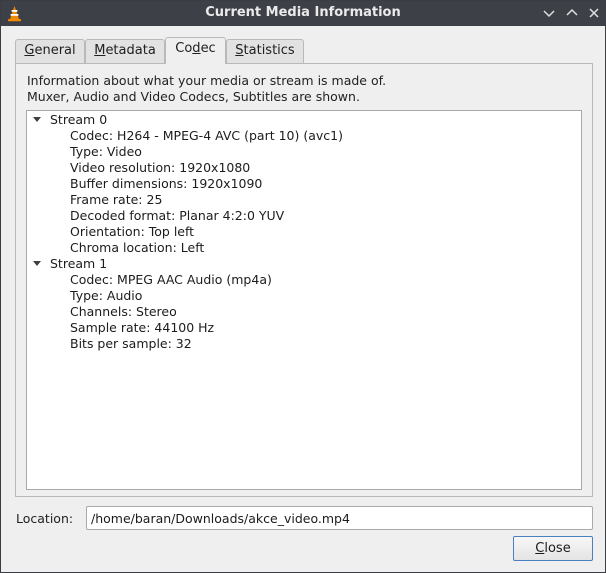  Describe the element at coordinates (208, 48) in the screenshot. I see `tab-label-suffix: ec` at that location.